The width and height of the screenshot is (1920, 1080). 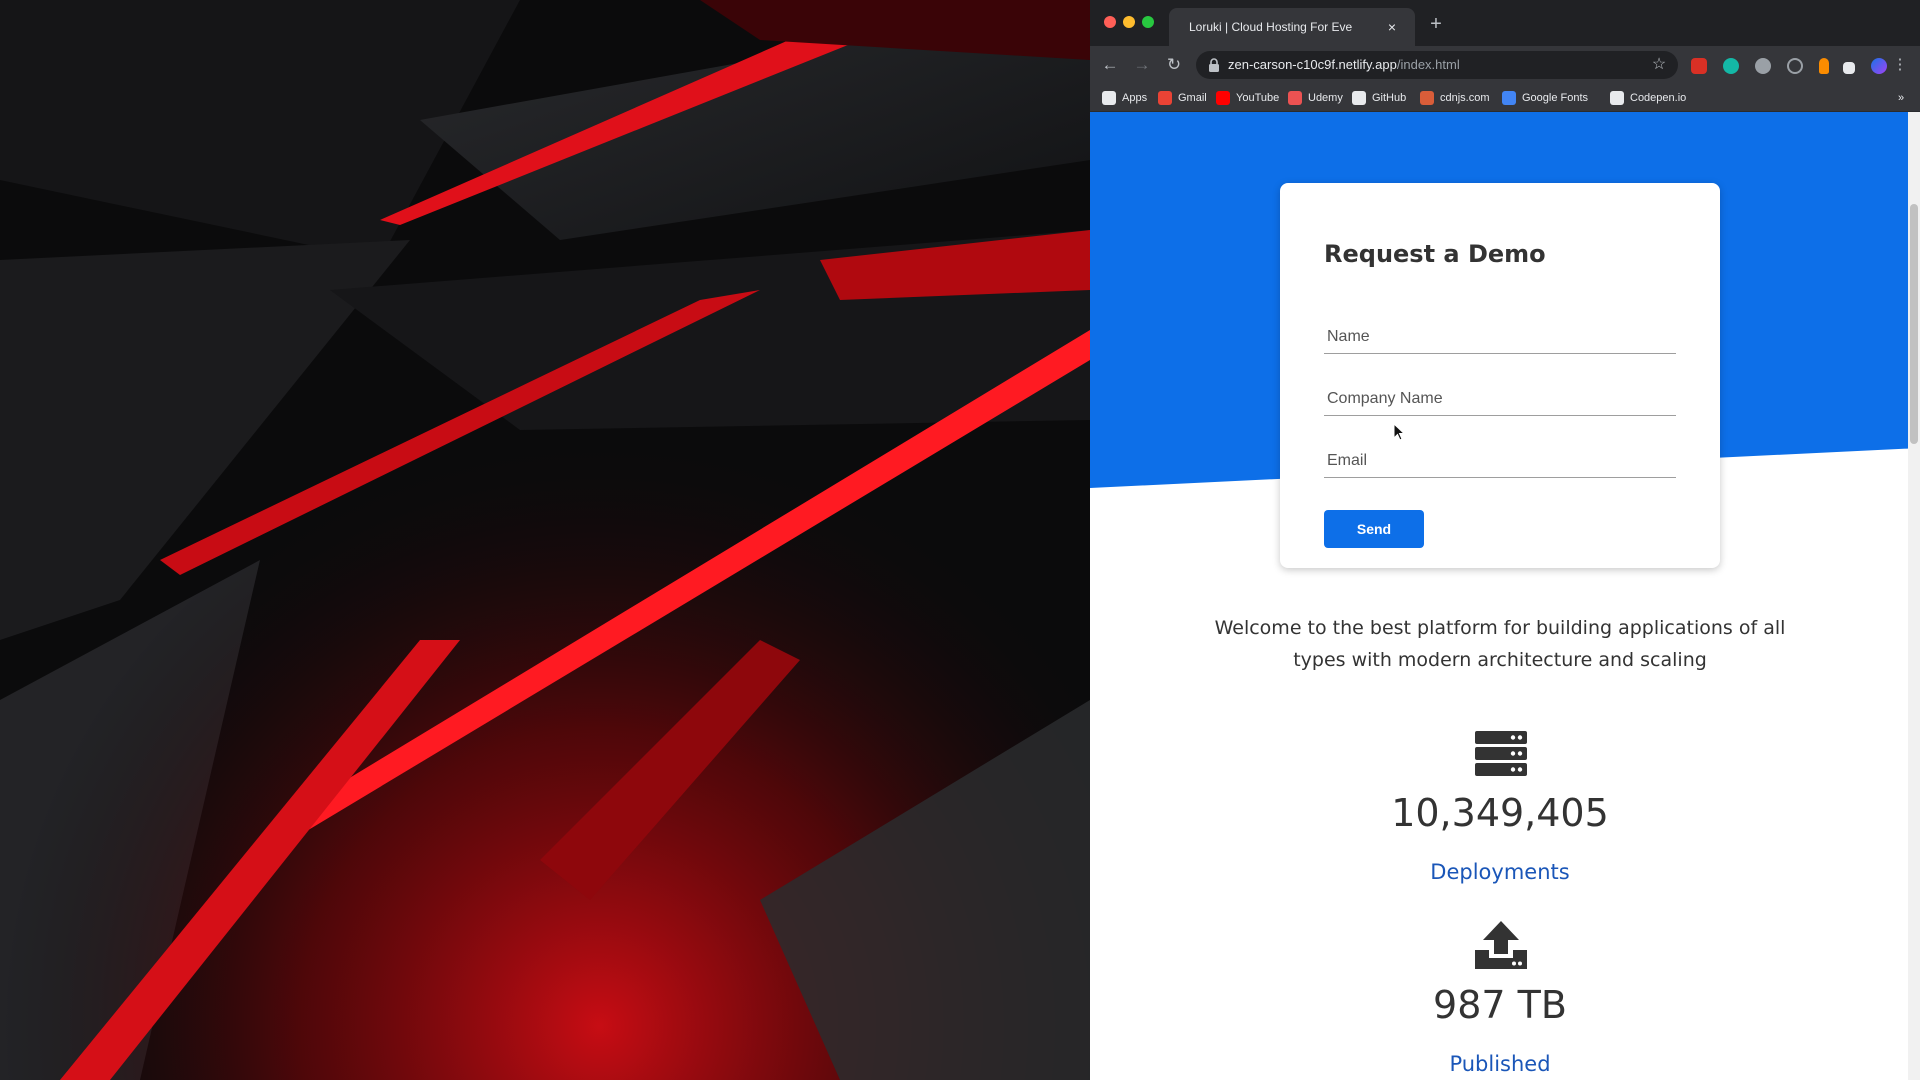 I want to click on request-demo-form: Request a Demo Send, so click(x=1500, y=375).